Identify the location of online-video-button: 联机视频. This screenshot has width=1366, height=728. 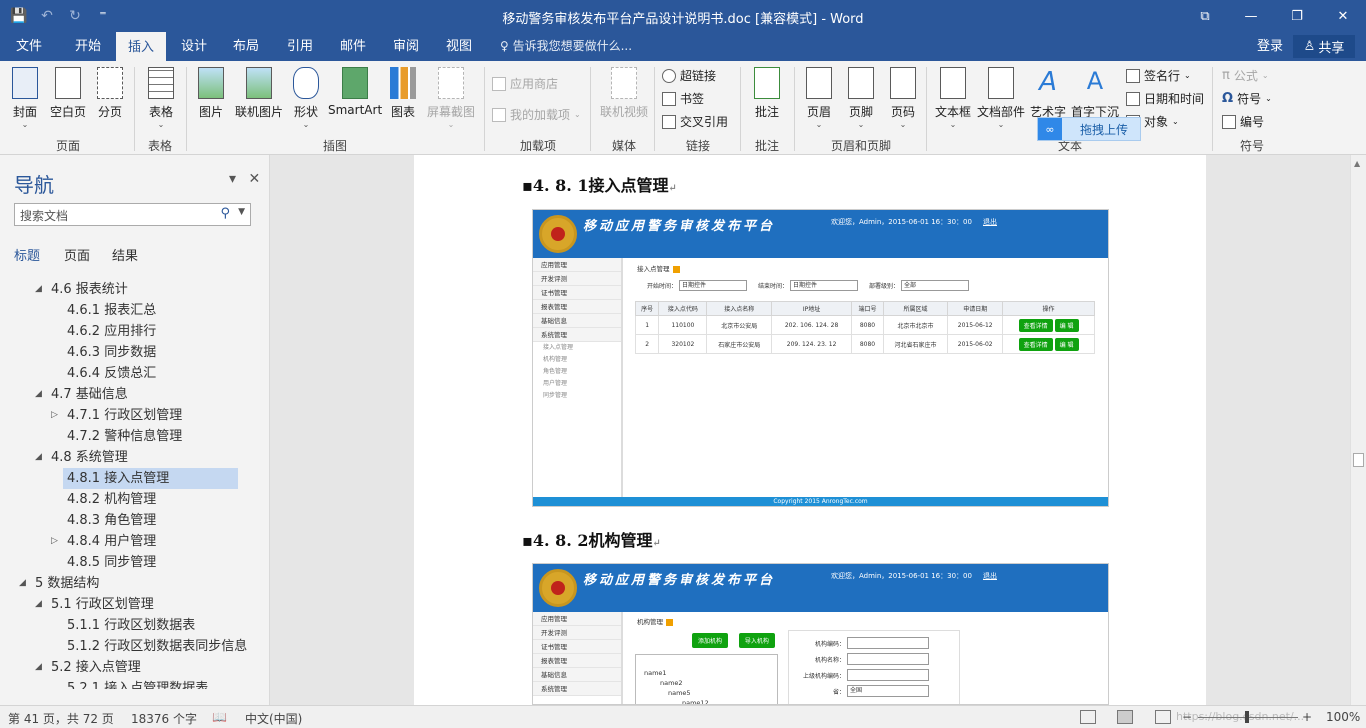
(624, 93).